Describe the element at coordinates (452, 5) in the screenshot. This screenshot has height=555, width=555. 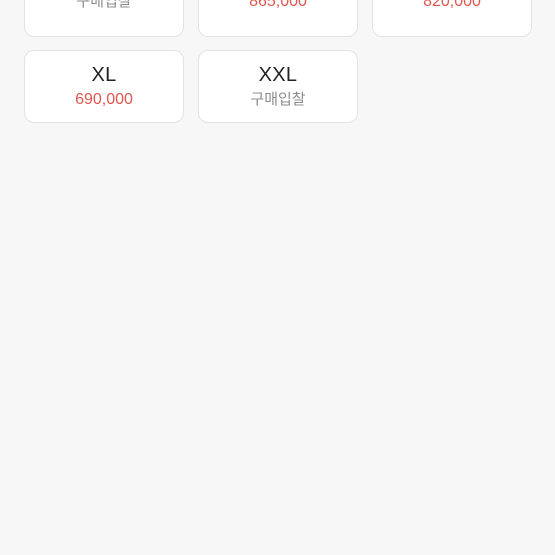
I see `price-label: 820,000` at that location.